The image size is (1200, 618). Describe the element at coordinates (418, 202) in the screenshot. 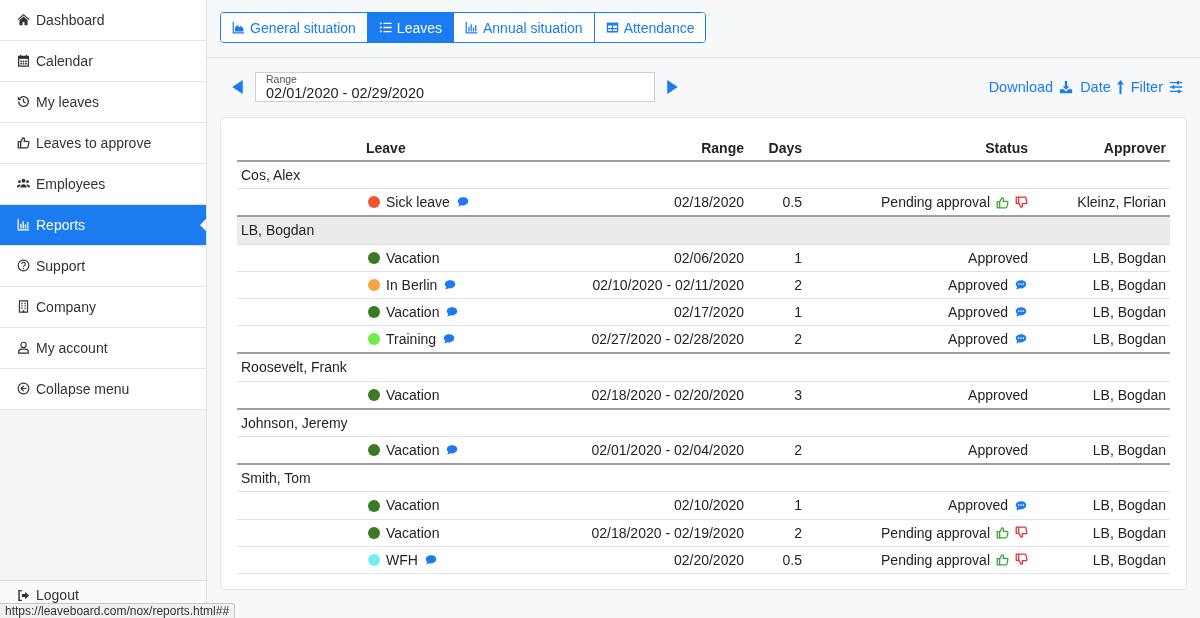

I see `leave-type: Sick leave` at that location.